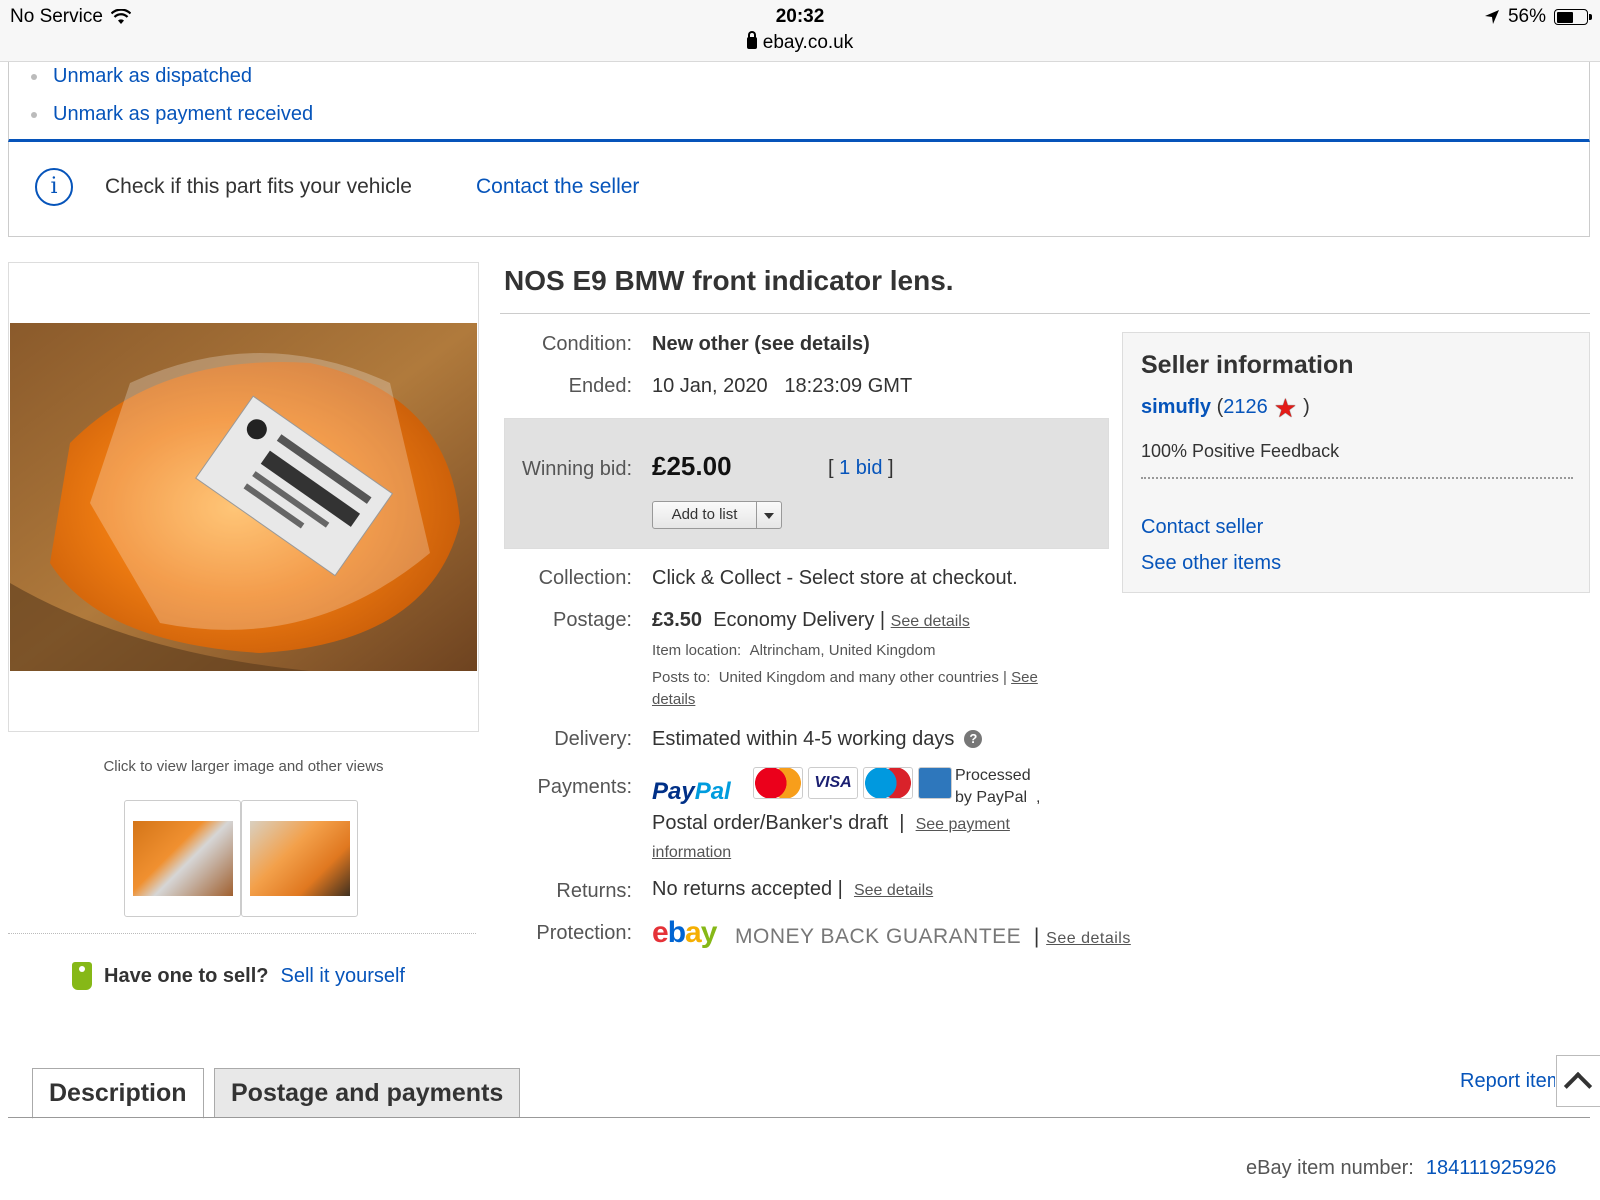 This screenshot has width=1600, height=1200. I want to click on payment-cards: VISA, so click(852, 783).